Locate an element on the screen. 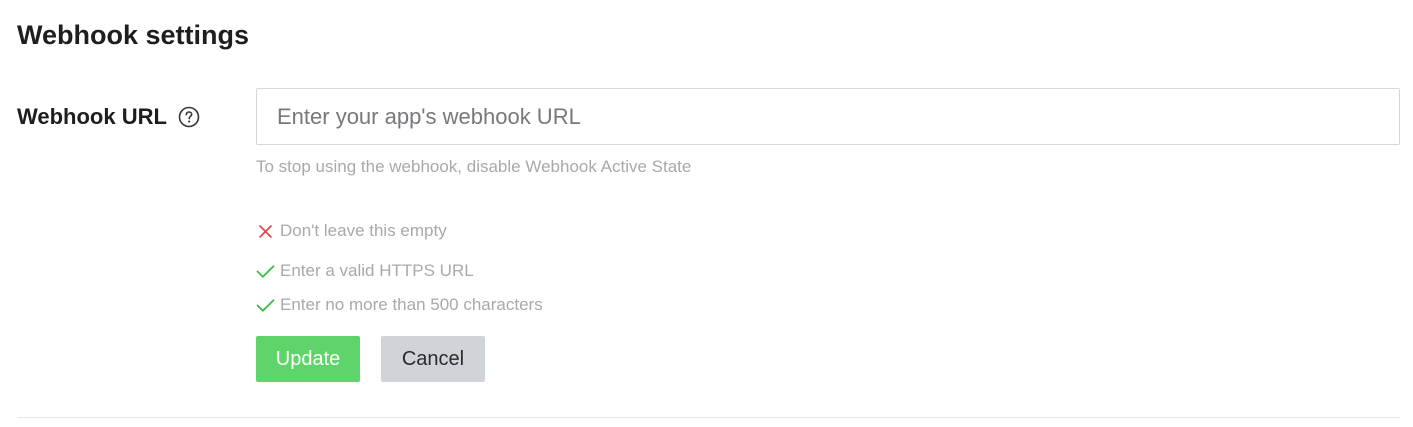  help-icon is located at coordinates (189, 117).